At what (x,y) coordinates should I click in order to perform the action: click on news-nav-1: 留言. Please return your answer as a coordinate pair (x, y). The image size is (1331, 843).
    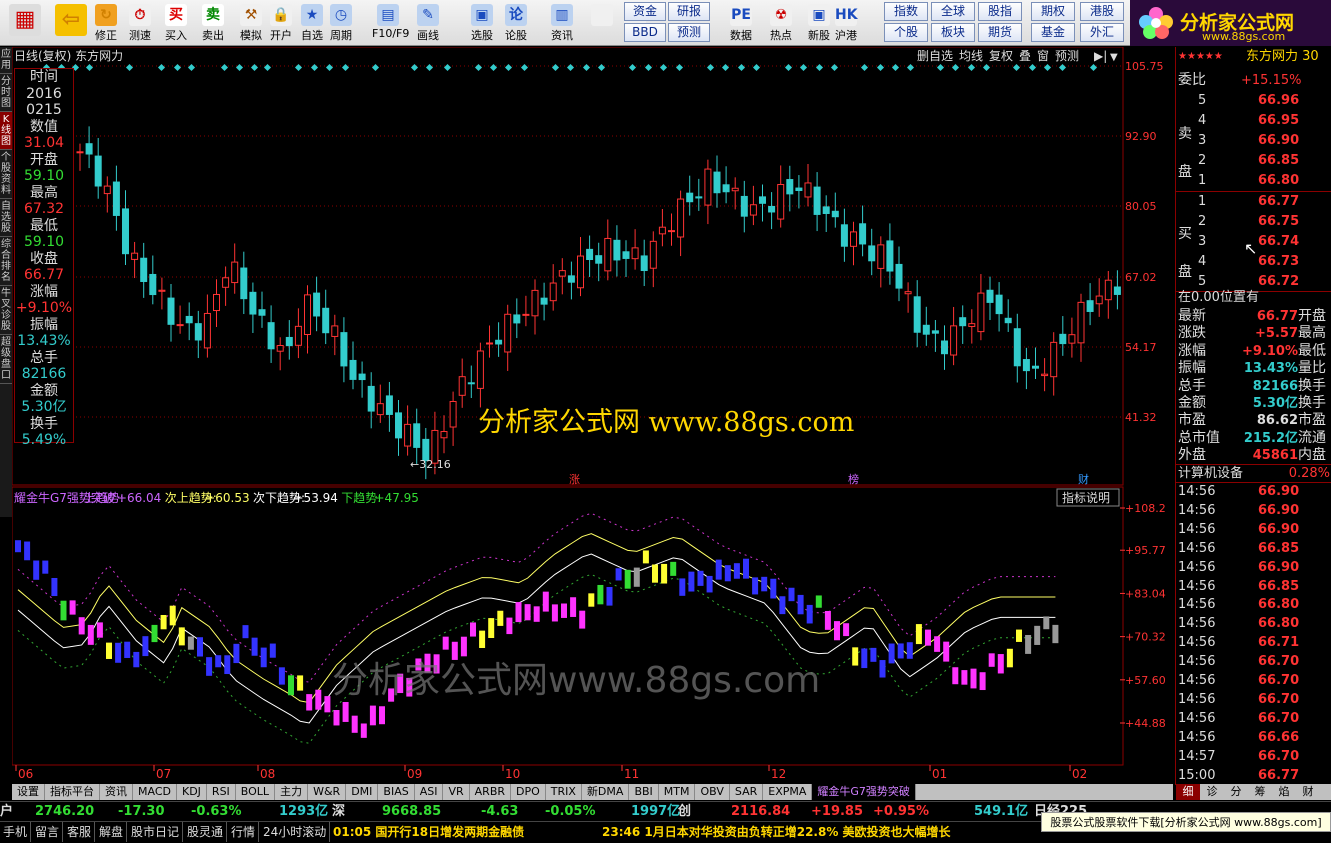
    Looking at the image, I should click on (48, 832).